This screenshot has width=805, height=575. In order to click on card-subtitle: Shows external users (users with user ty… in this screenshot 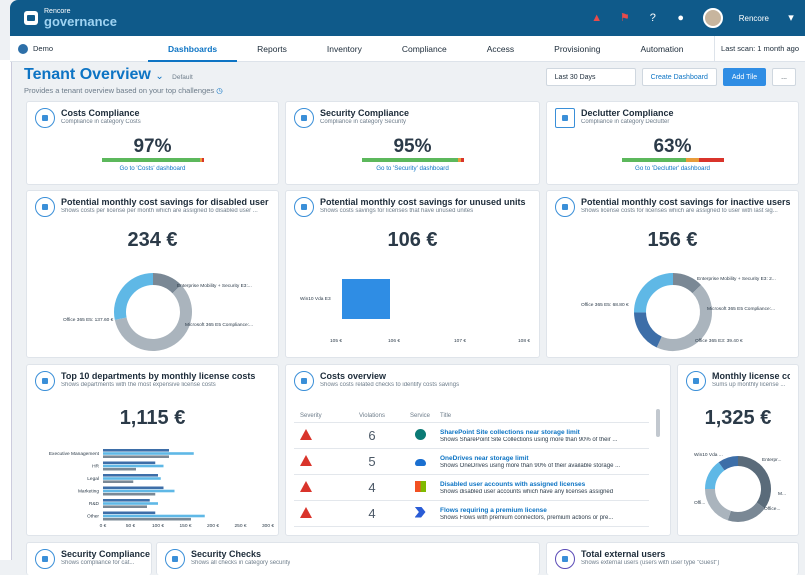, I will do `click(650, 563)`.